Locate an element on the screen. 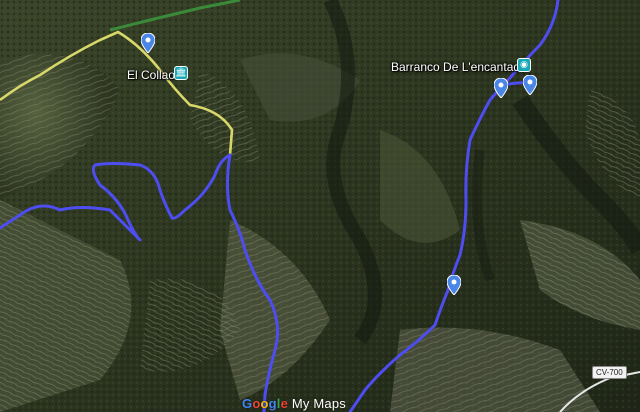 The height and width of the screenshot is (412, 640). road-badge-cv700: CV-700 is located at coordinates (609, 372).